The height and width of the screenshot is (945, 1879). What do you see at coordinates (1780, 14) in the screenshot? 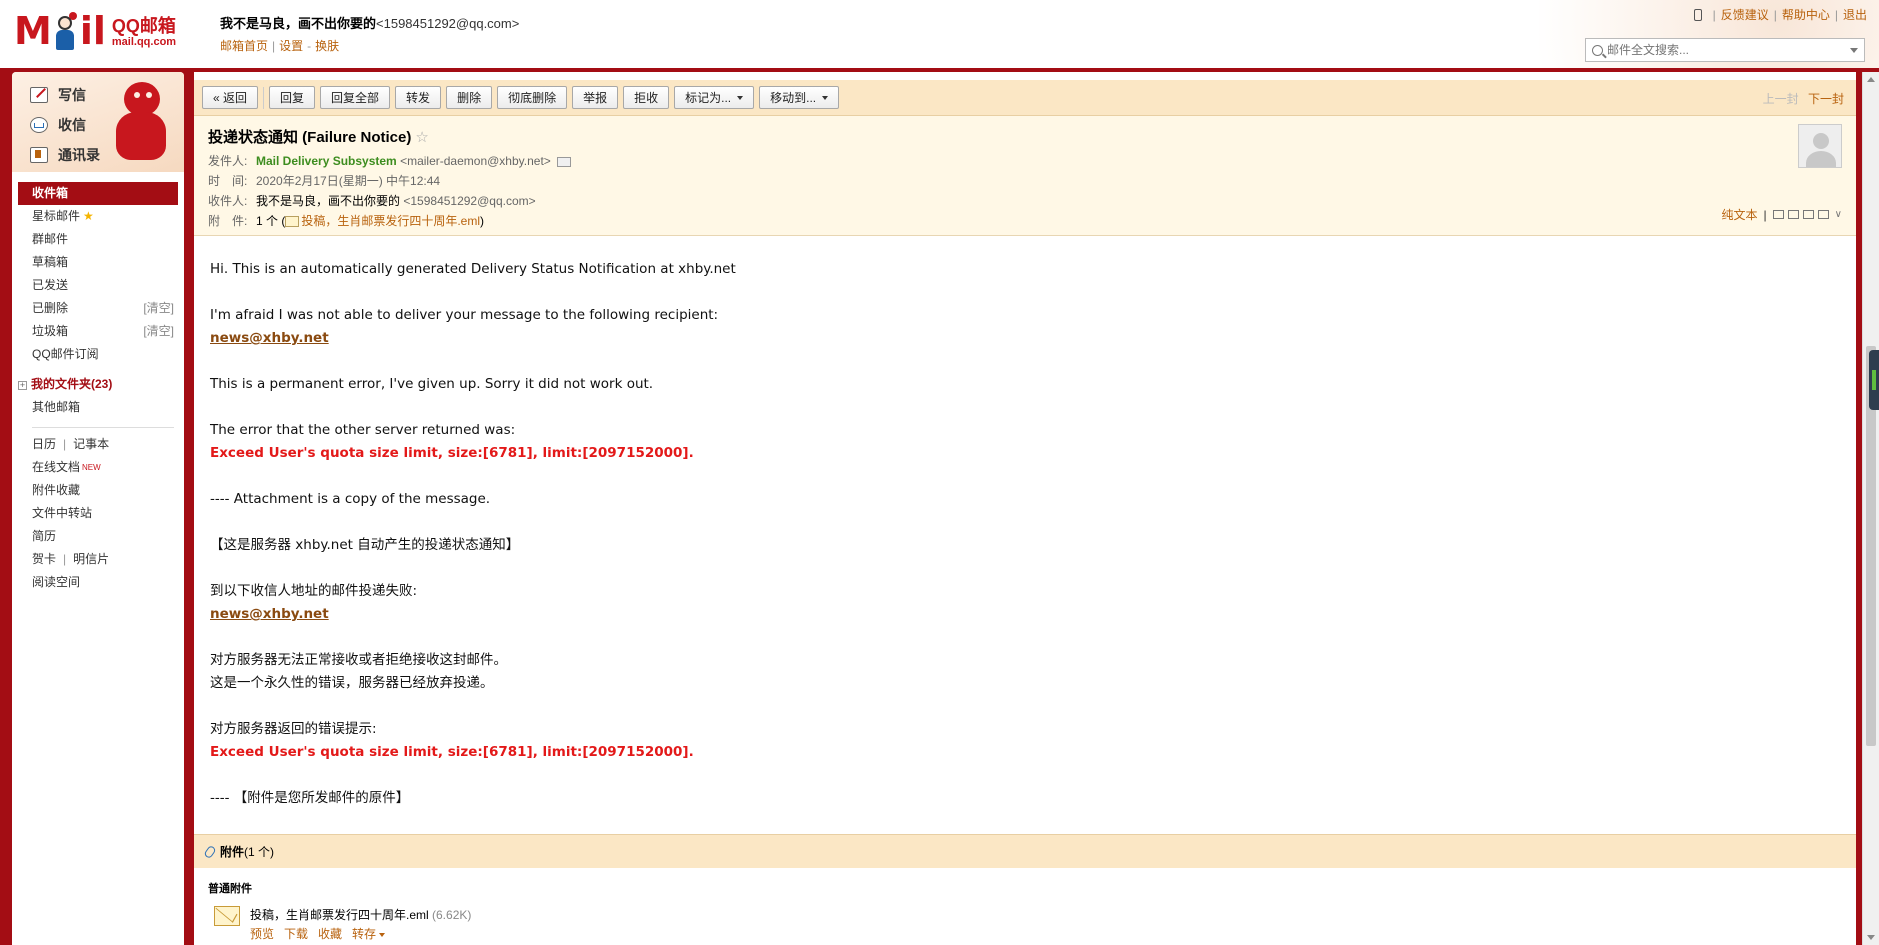
I see `top-links: | 反馈建议 | 帮助中心 | 退出` at bounding box center [1780, 14].